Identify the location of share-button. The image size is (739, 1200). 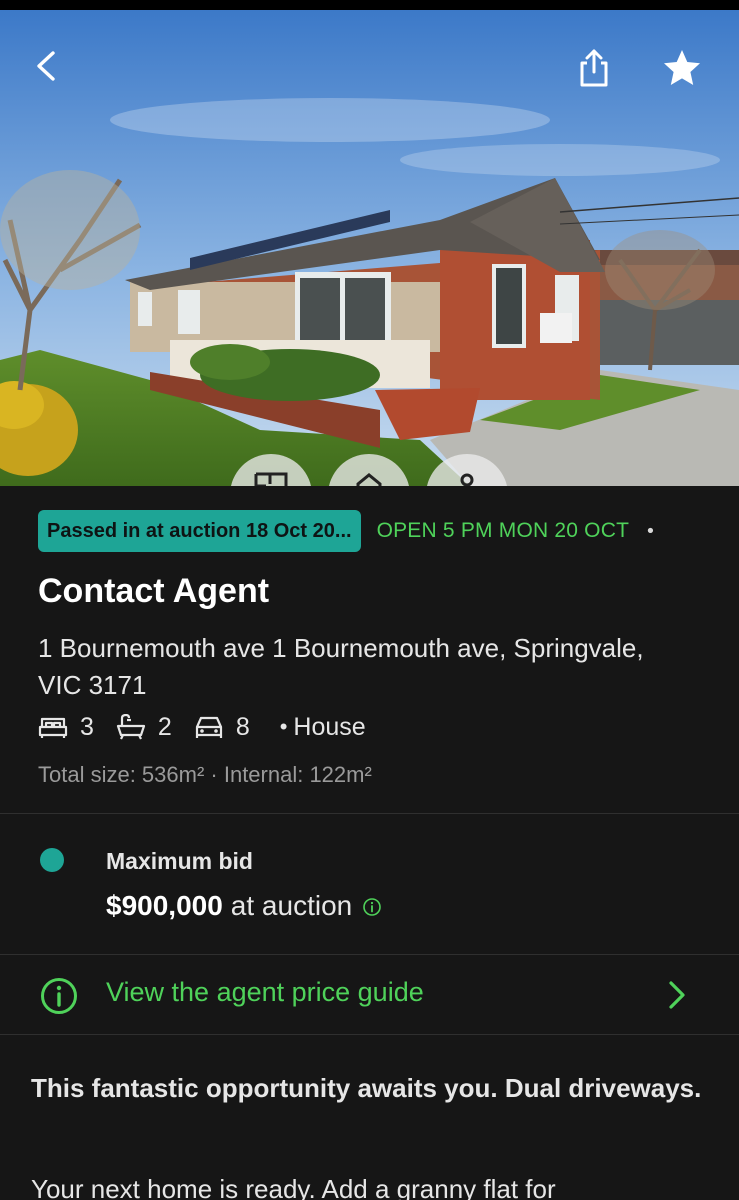
(594, 68).